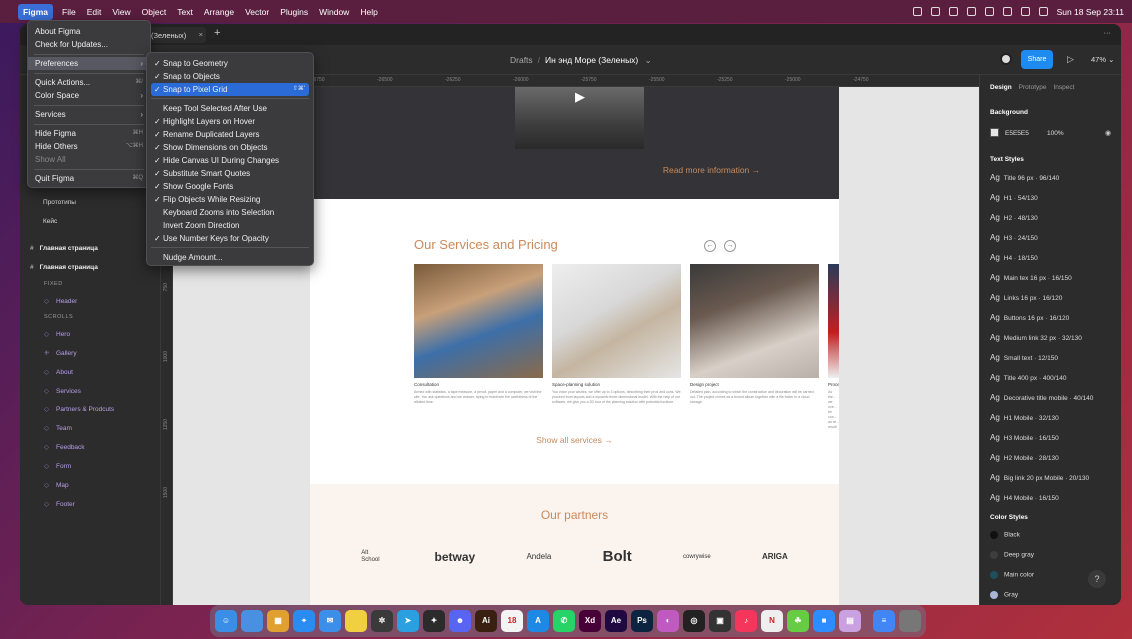 This screenshot has height=639, width=1132. Describe the element at coordinates (1014, 257) in the screenshot. I see `text-style-item: Ag H4 · 18/150` at that location.